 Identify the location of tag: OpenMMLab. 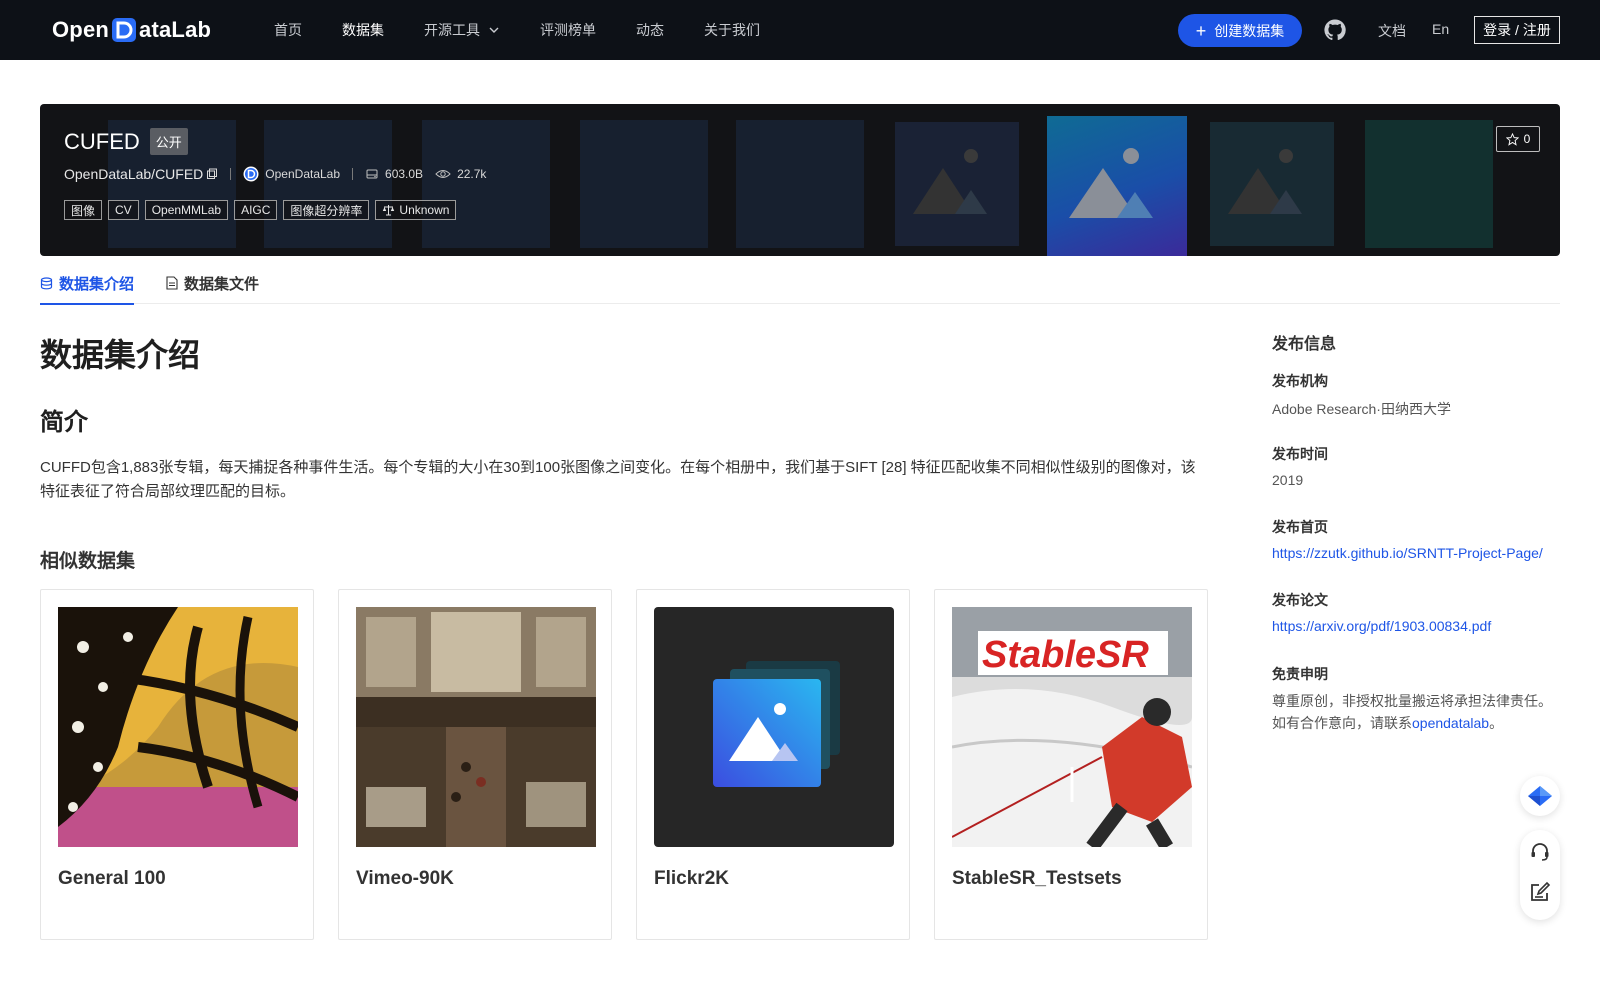
(186, 210).